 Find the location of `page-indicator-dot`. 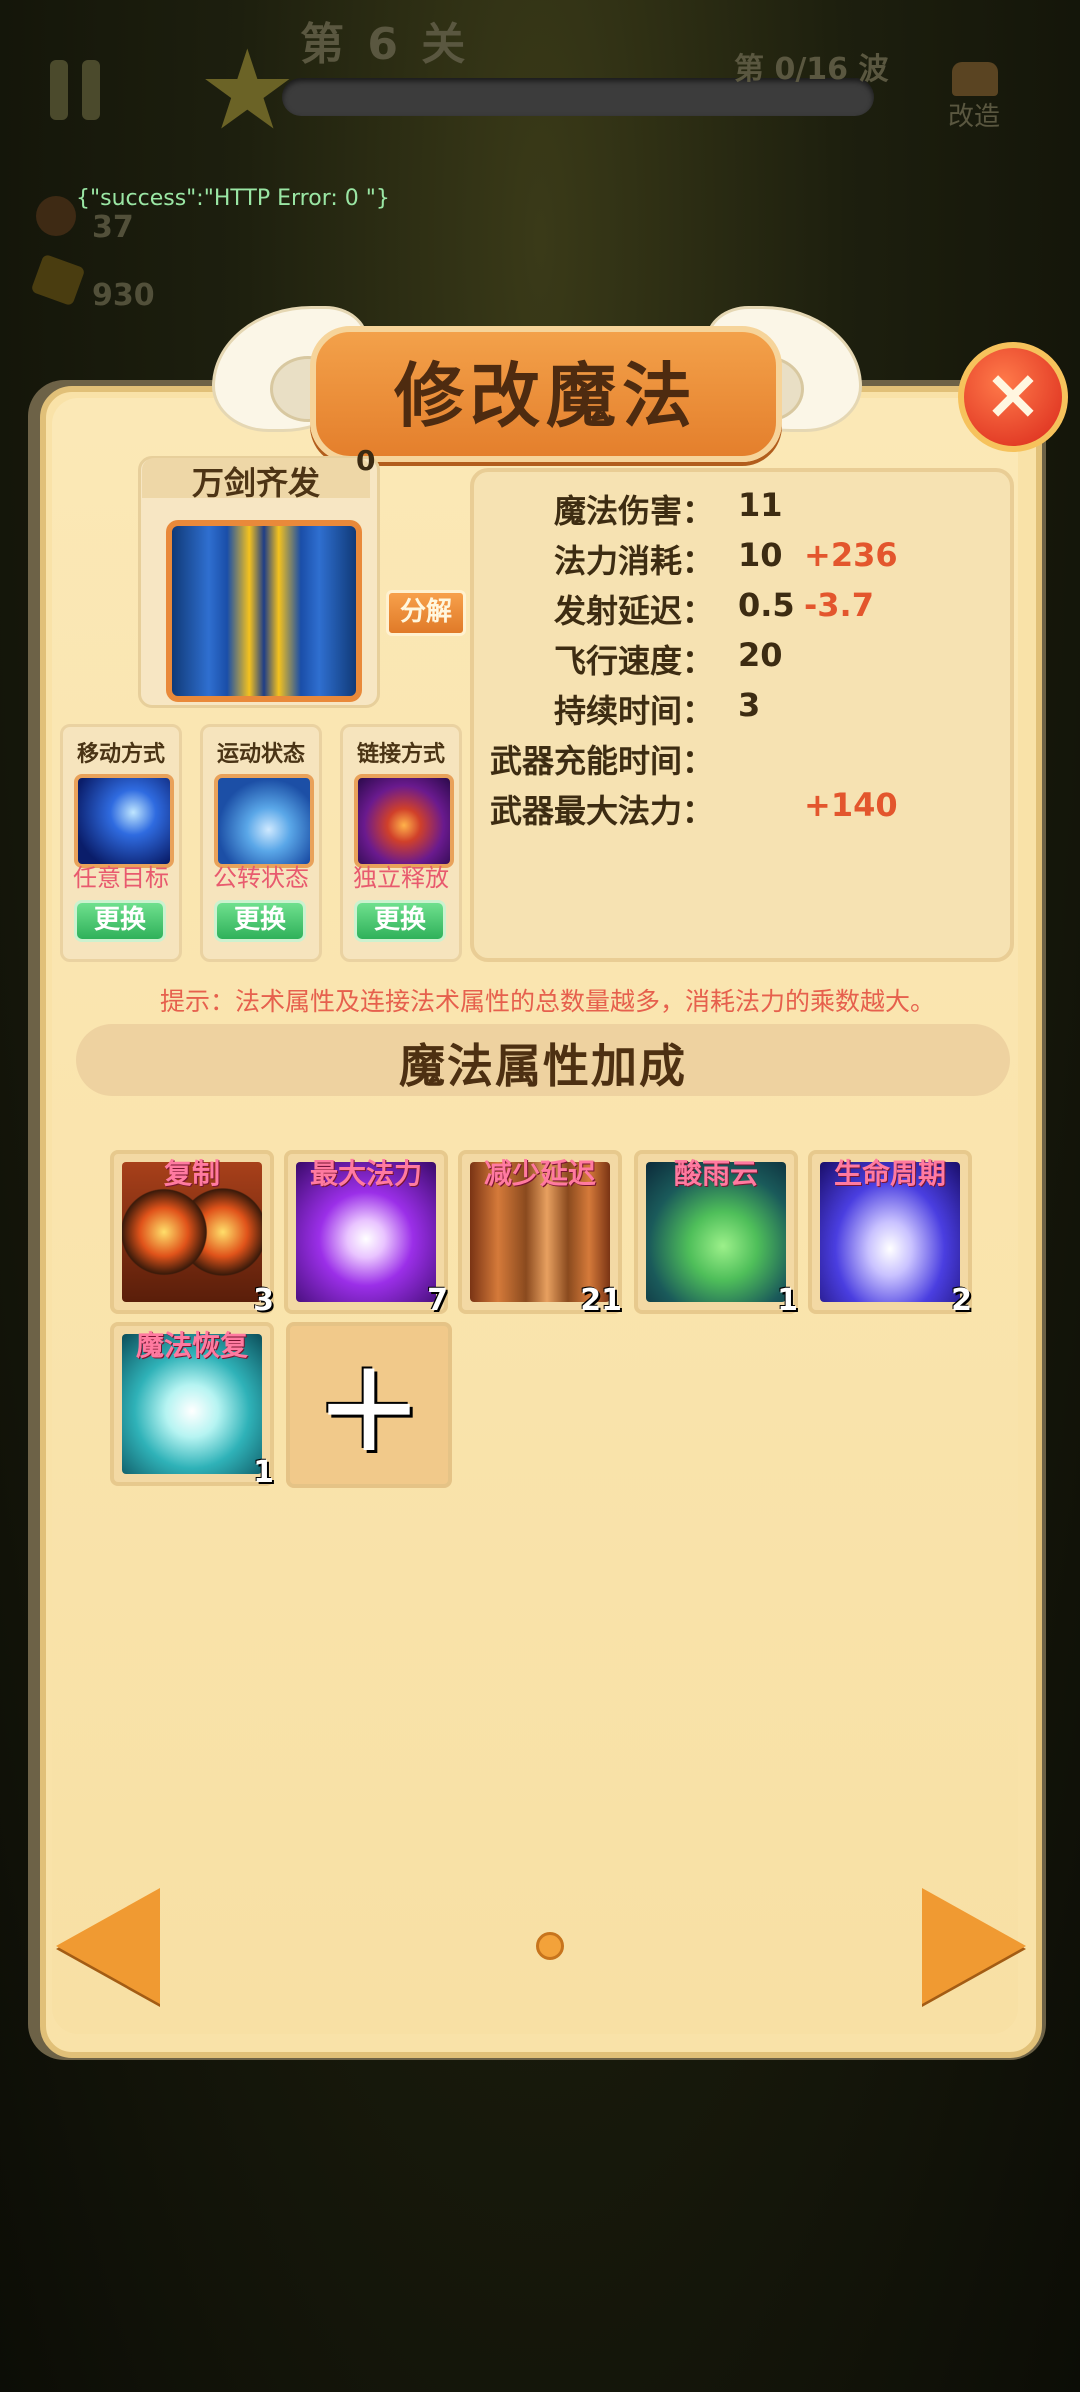

page-indicator-dot is located at coordinates (550, 1946).